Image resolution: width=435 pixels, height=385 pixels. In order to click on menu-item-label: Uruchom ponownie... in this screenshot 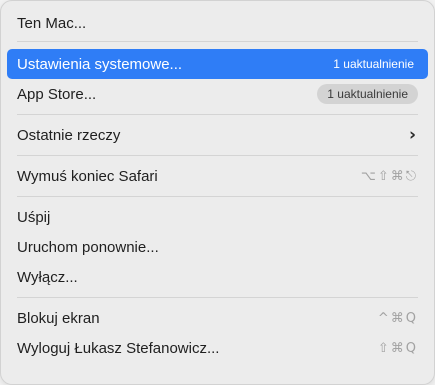, I will do `click(88, 247)`.